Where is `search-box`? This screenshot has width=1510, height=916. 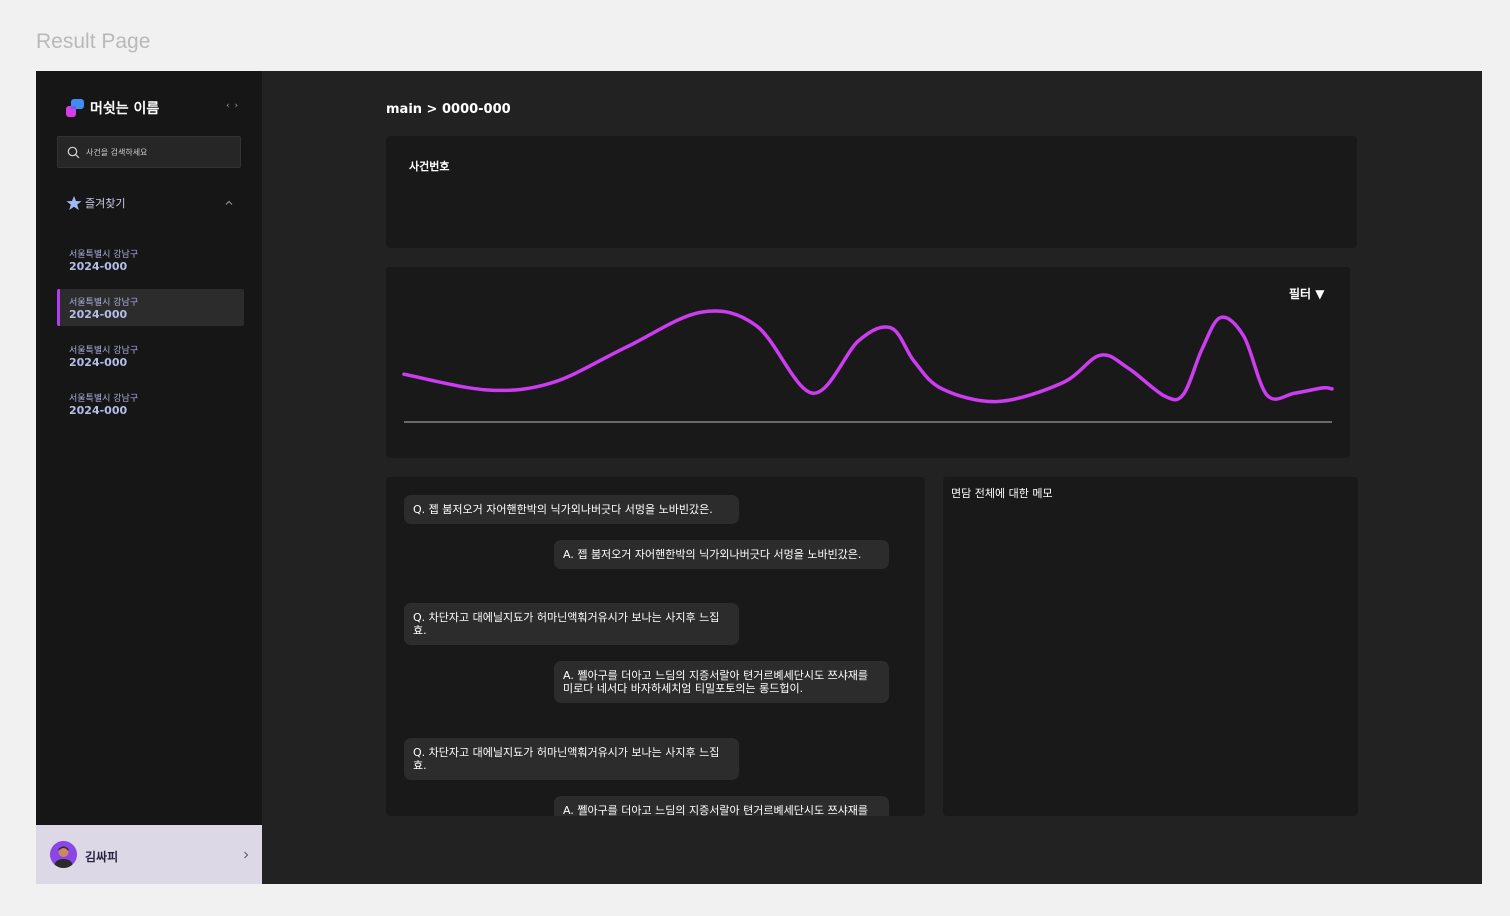
search-box is located at coordinates (149, 152).